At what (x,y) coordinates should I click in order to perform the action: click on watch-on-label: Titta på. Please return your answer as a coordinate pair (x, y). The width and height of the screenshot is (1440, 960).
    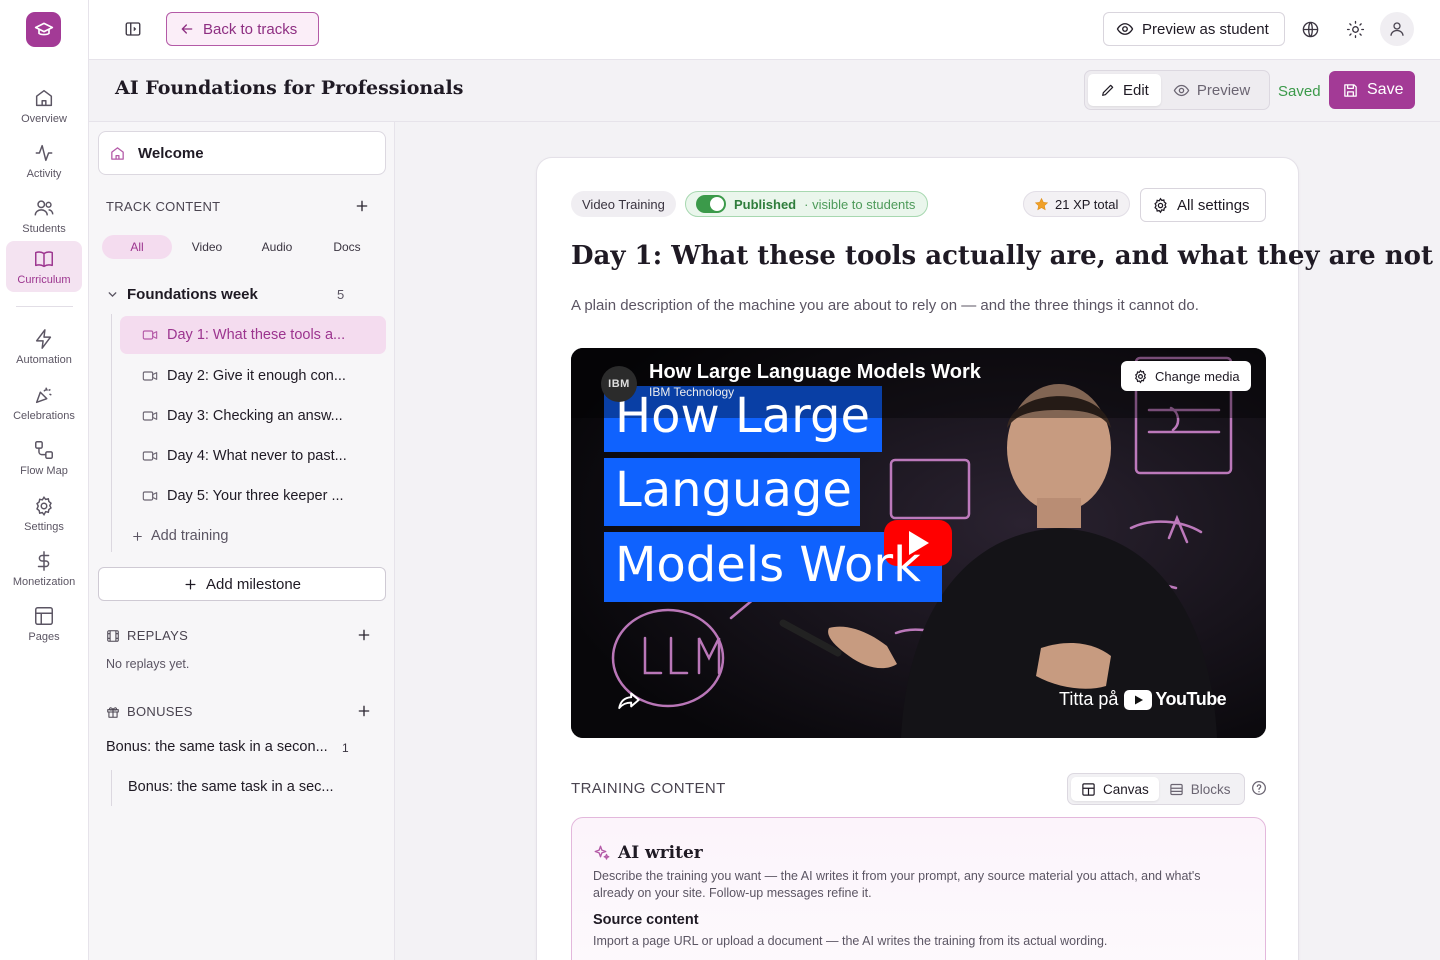
    Looking at the image, I should click on (1089, 699).